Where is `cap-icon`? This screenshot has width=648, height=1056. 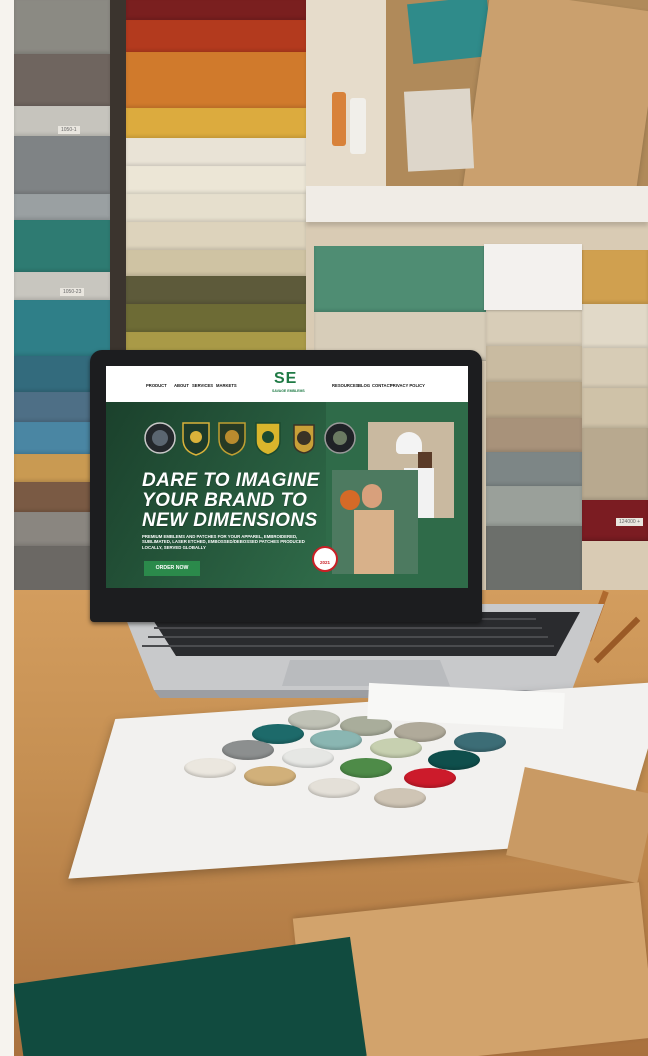 cap-icon is located at coordinates (409, 443).